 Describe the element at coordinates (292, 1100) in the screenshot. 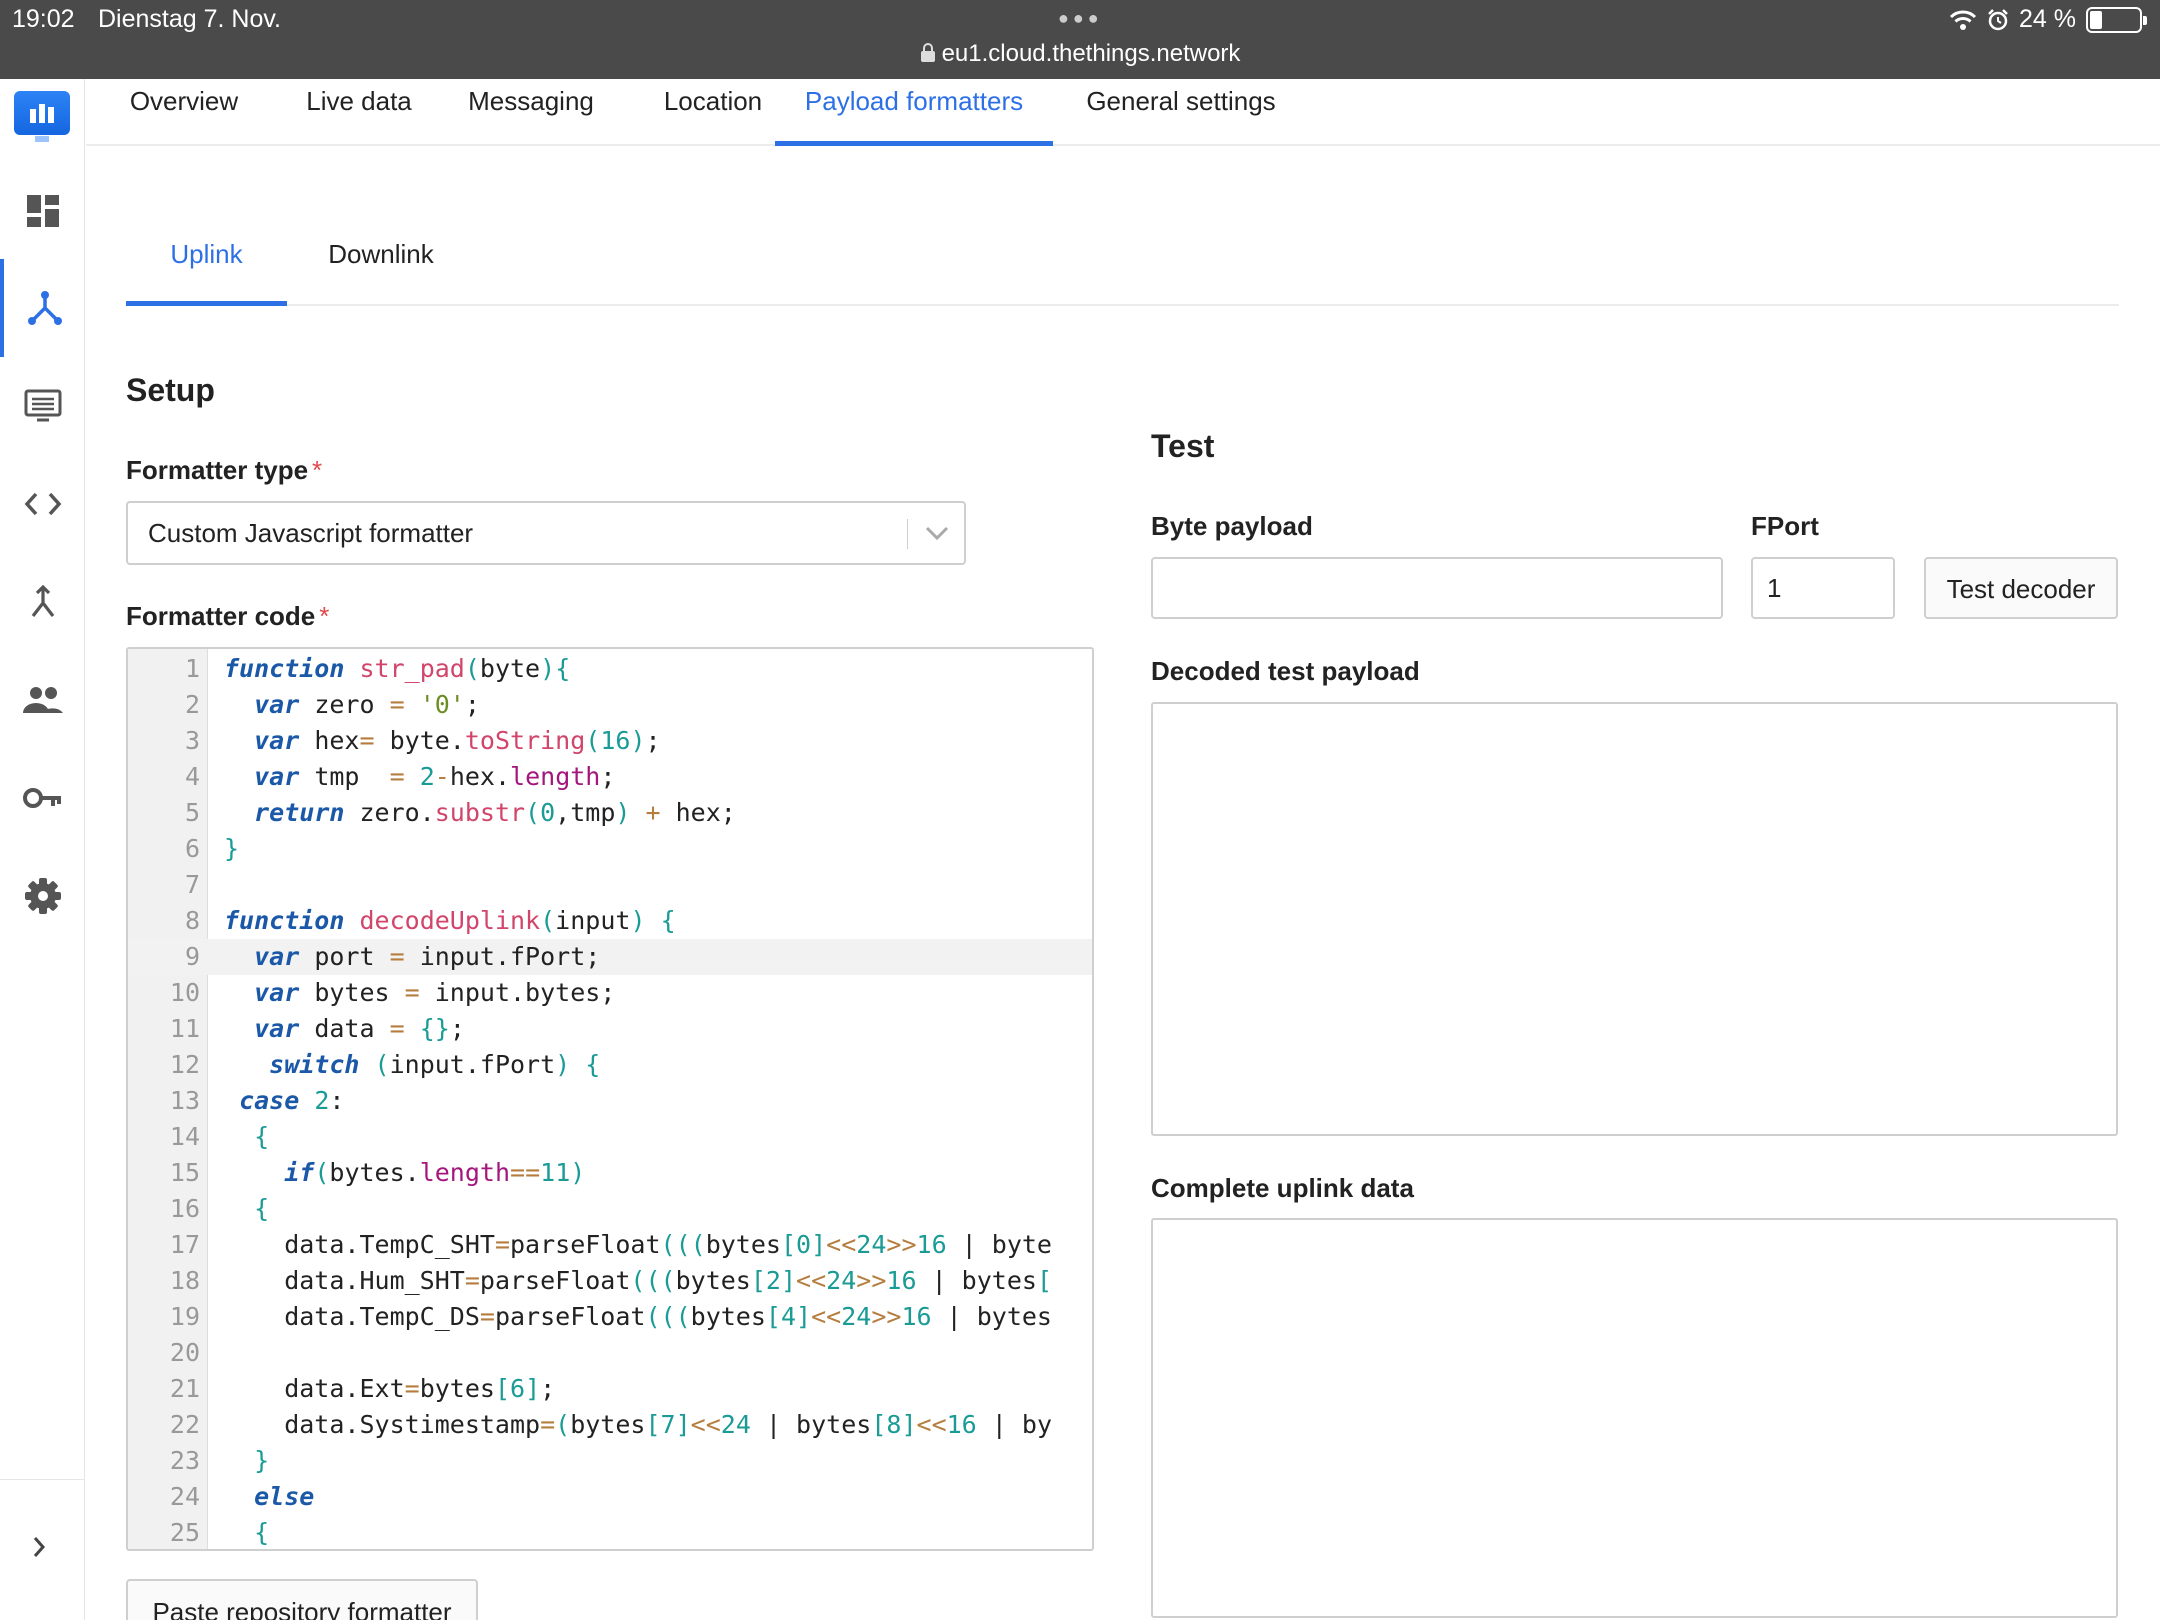

I see `code-text: case 2:` at that location.